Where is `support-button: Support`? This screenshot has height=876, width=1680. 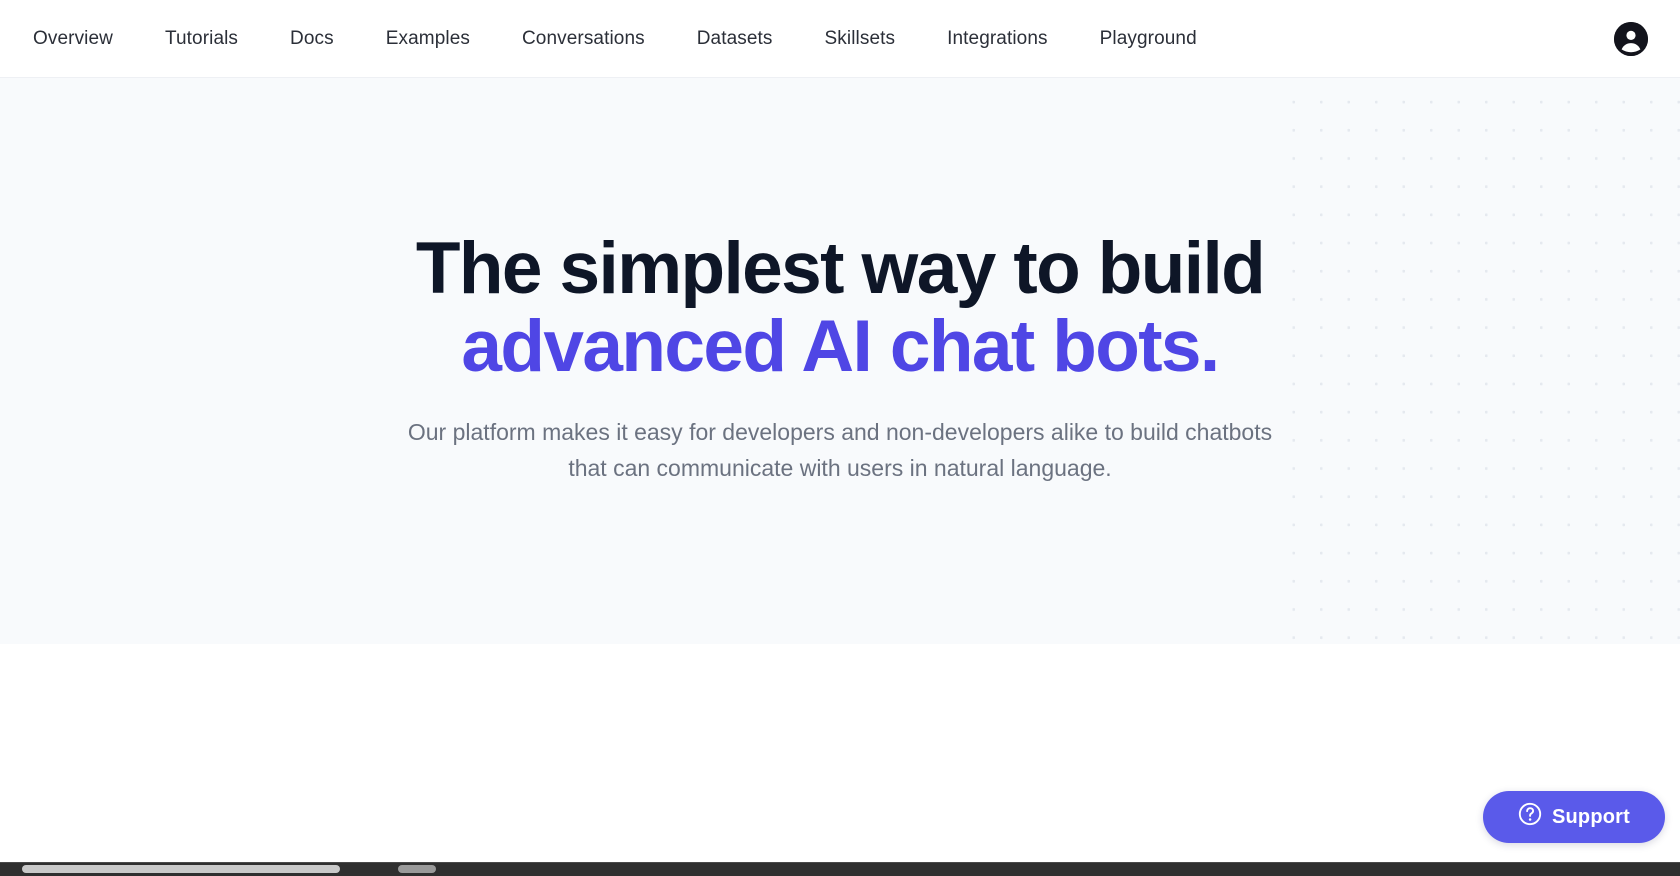 support-button: Support is located at coordinates (1574, 817).